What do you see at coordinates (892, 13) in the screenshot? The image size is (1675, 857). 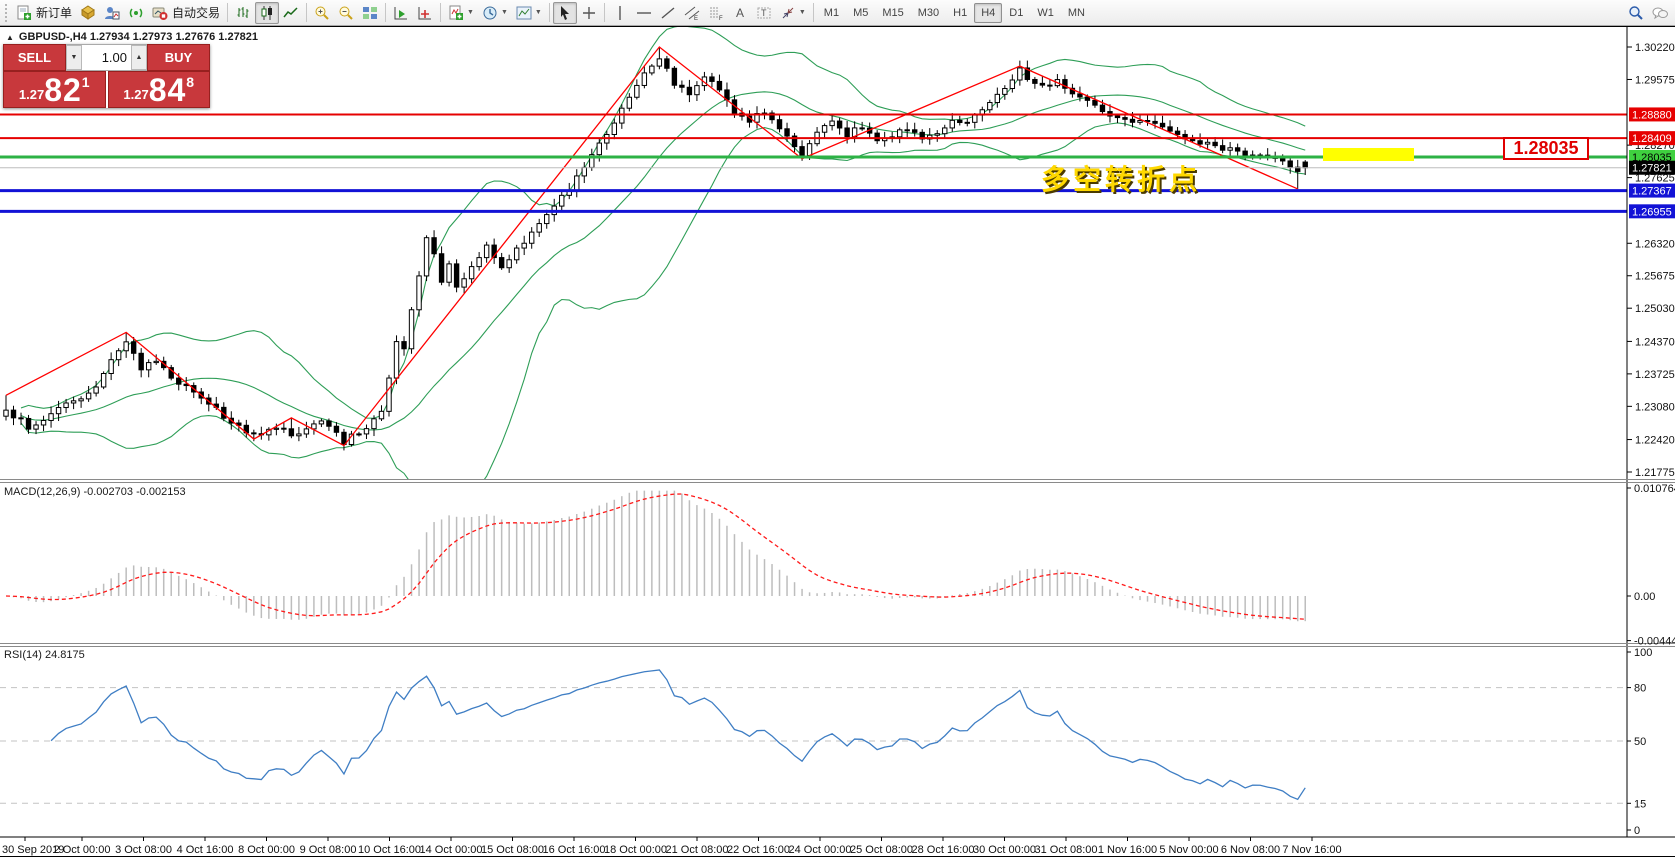 I see `timeframe-button-m15: M15` at bounding box center [892, 13].